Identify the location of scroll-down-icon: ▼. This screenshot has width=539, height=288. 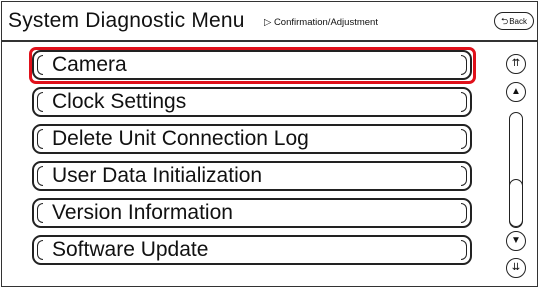
(516, 241).